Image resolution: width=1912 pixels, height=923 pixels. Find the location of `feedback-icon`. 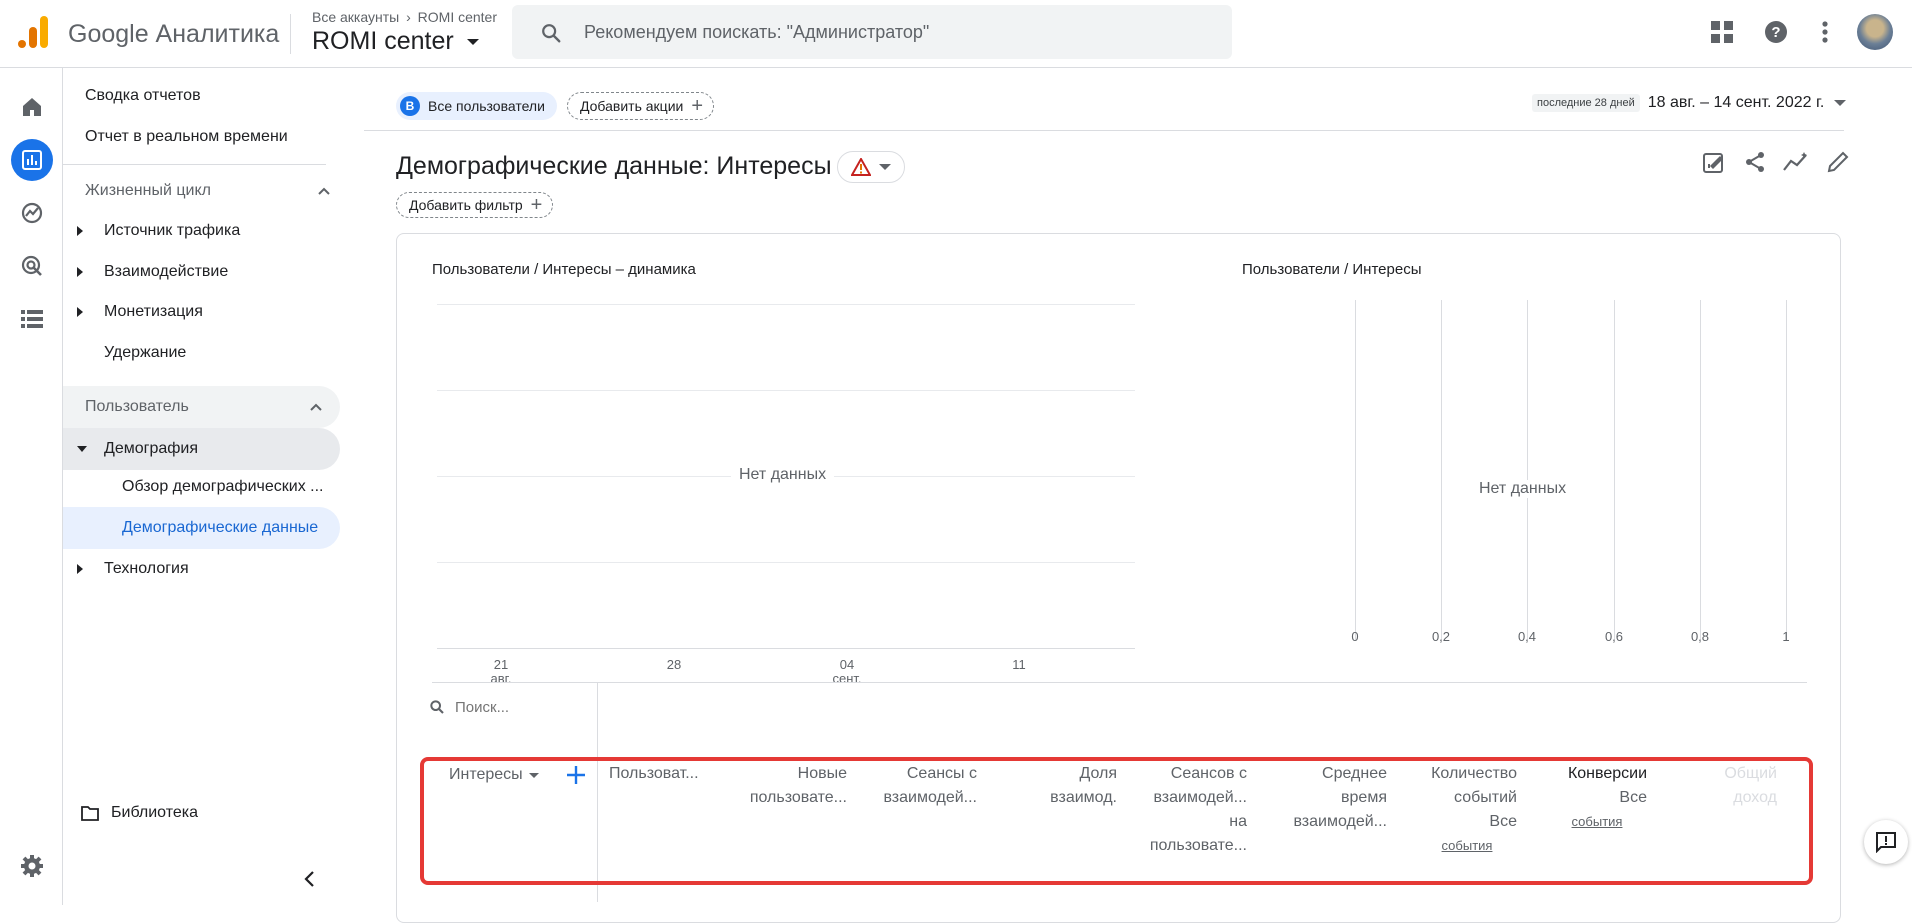

feedback-icon is located at coordinates (1886, 842).